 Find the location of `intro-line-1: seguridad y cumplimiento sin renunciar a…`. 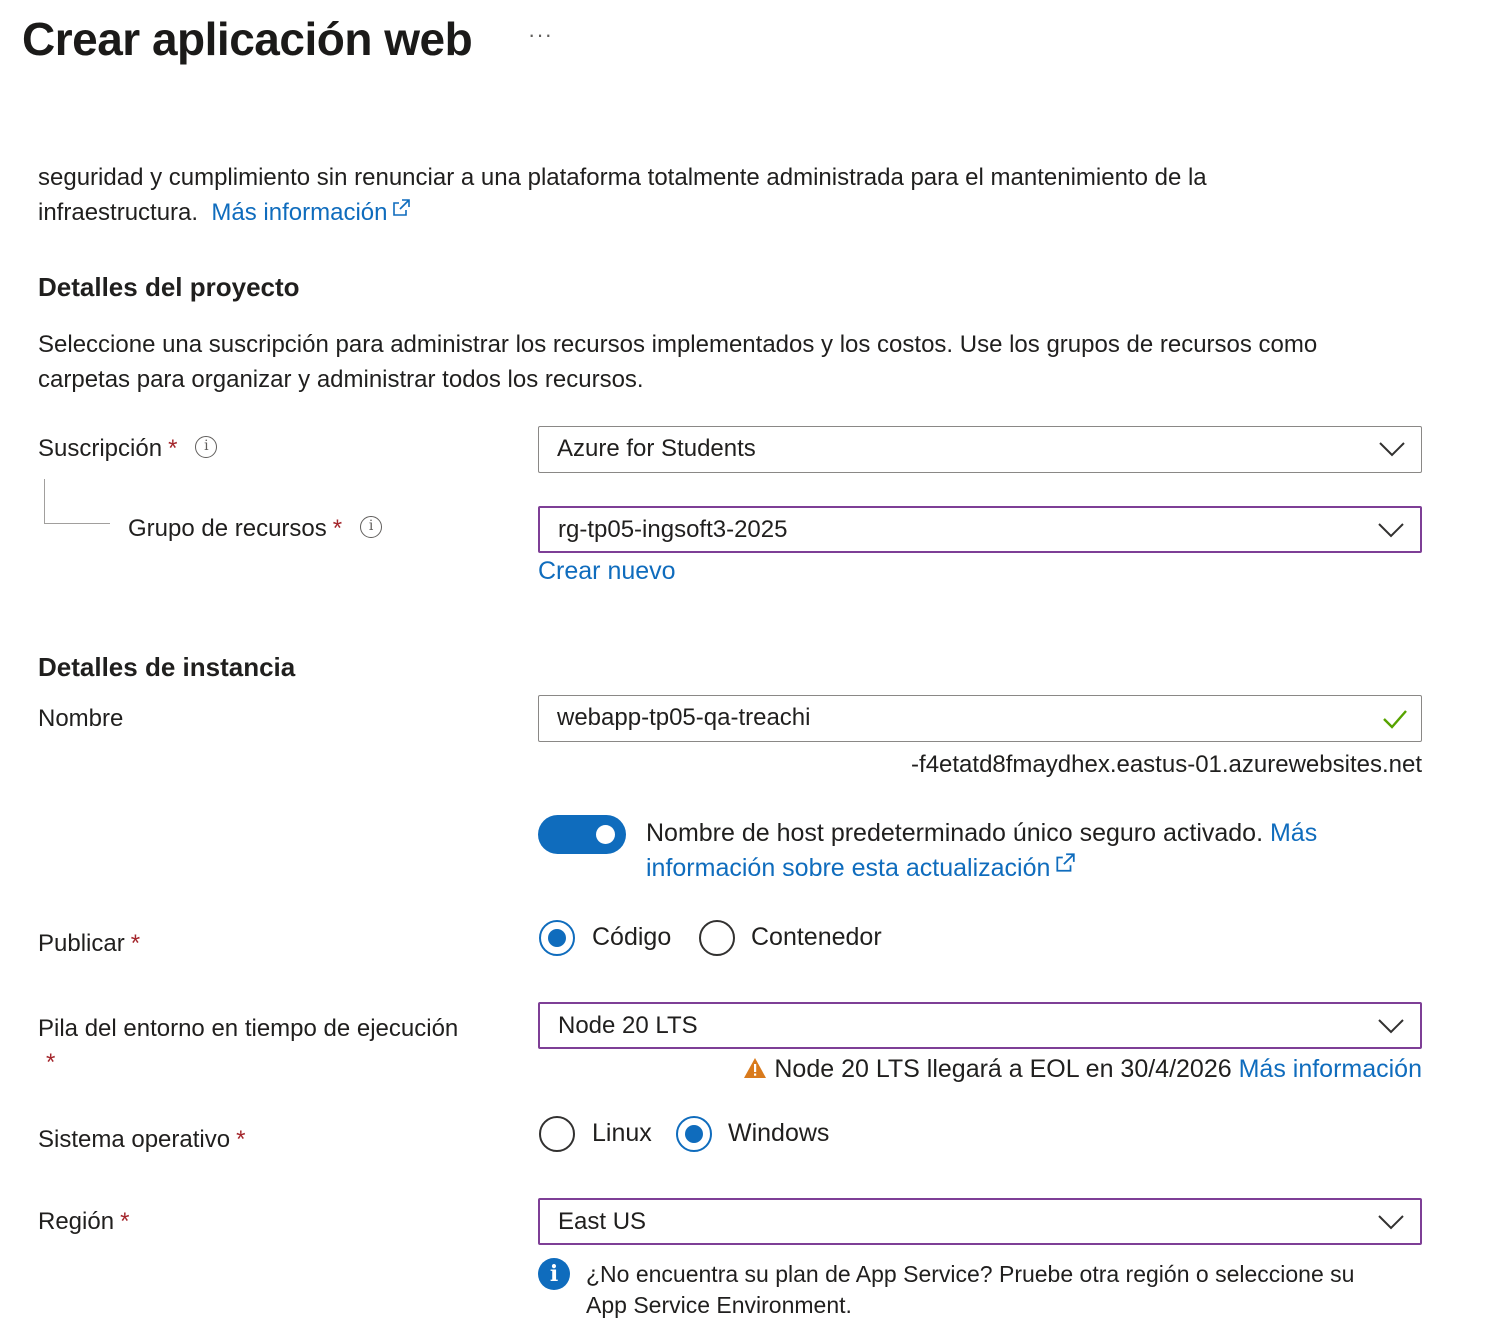

intro-line-1: seguridad y cumplimiento sin renunciar a… is located at coordinates (622, 177).